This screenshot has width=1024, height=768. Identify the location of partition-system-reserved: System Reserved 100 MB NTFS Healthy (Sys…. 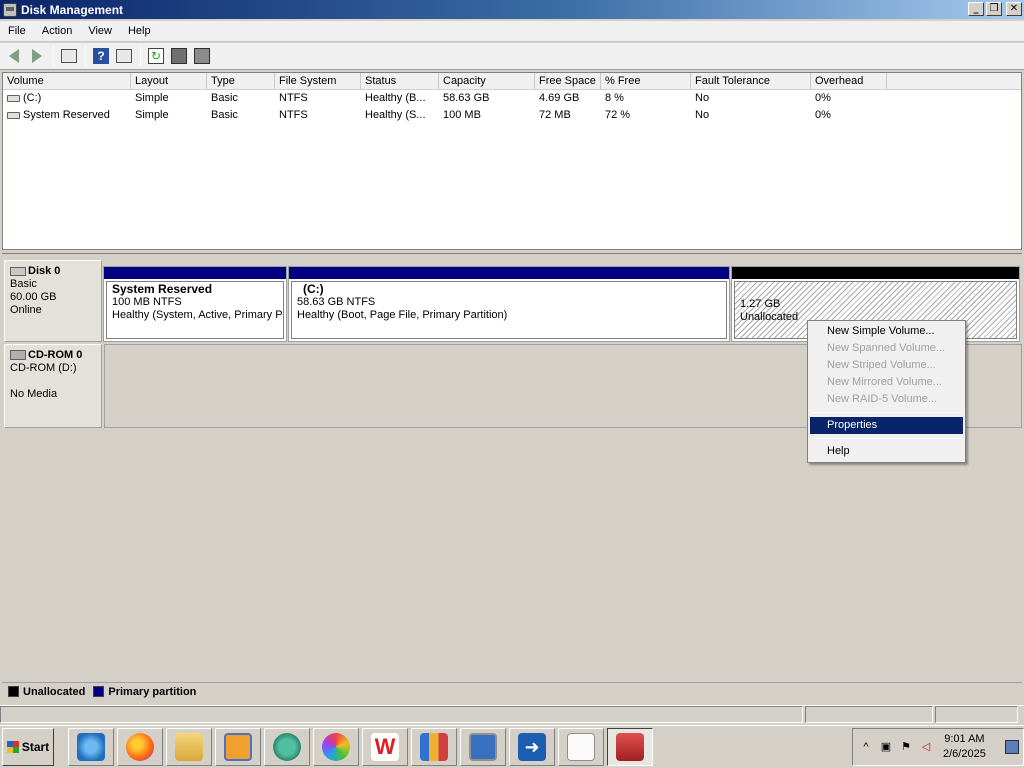
(195, 304).